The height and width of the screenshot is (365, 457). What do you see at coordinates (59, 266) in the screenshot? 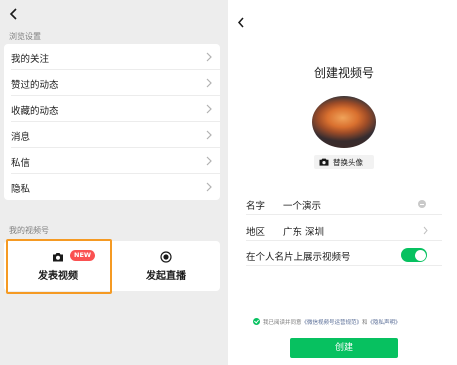
I see `highlight-box` at bounding box center [59, 266].